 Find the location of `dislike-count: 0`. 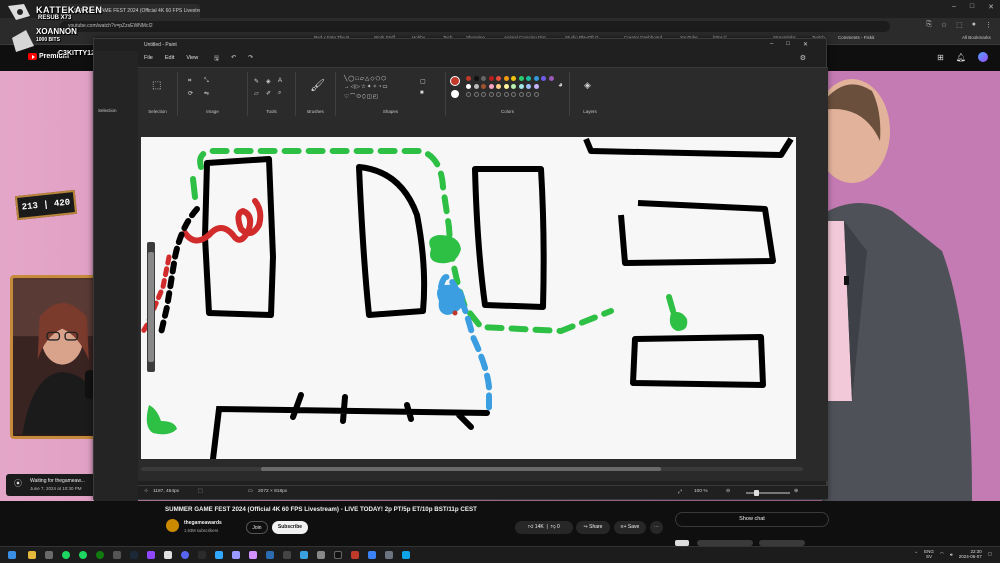

dislike-count: 0 is located at coordinates (558, 527).